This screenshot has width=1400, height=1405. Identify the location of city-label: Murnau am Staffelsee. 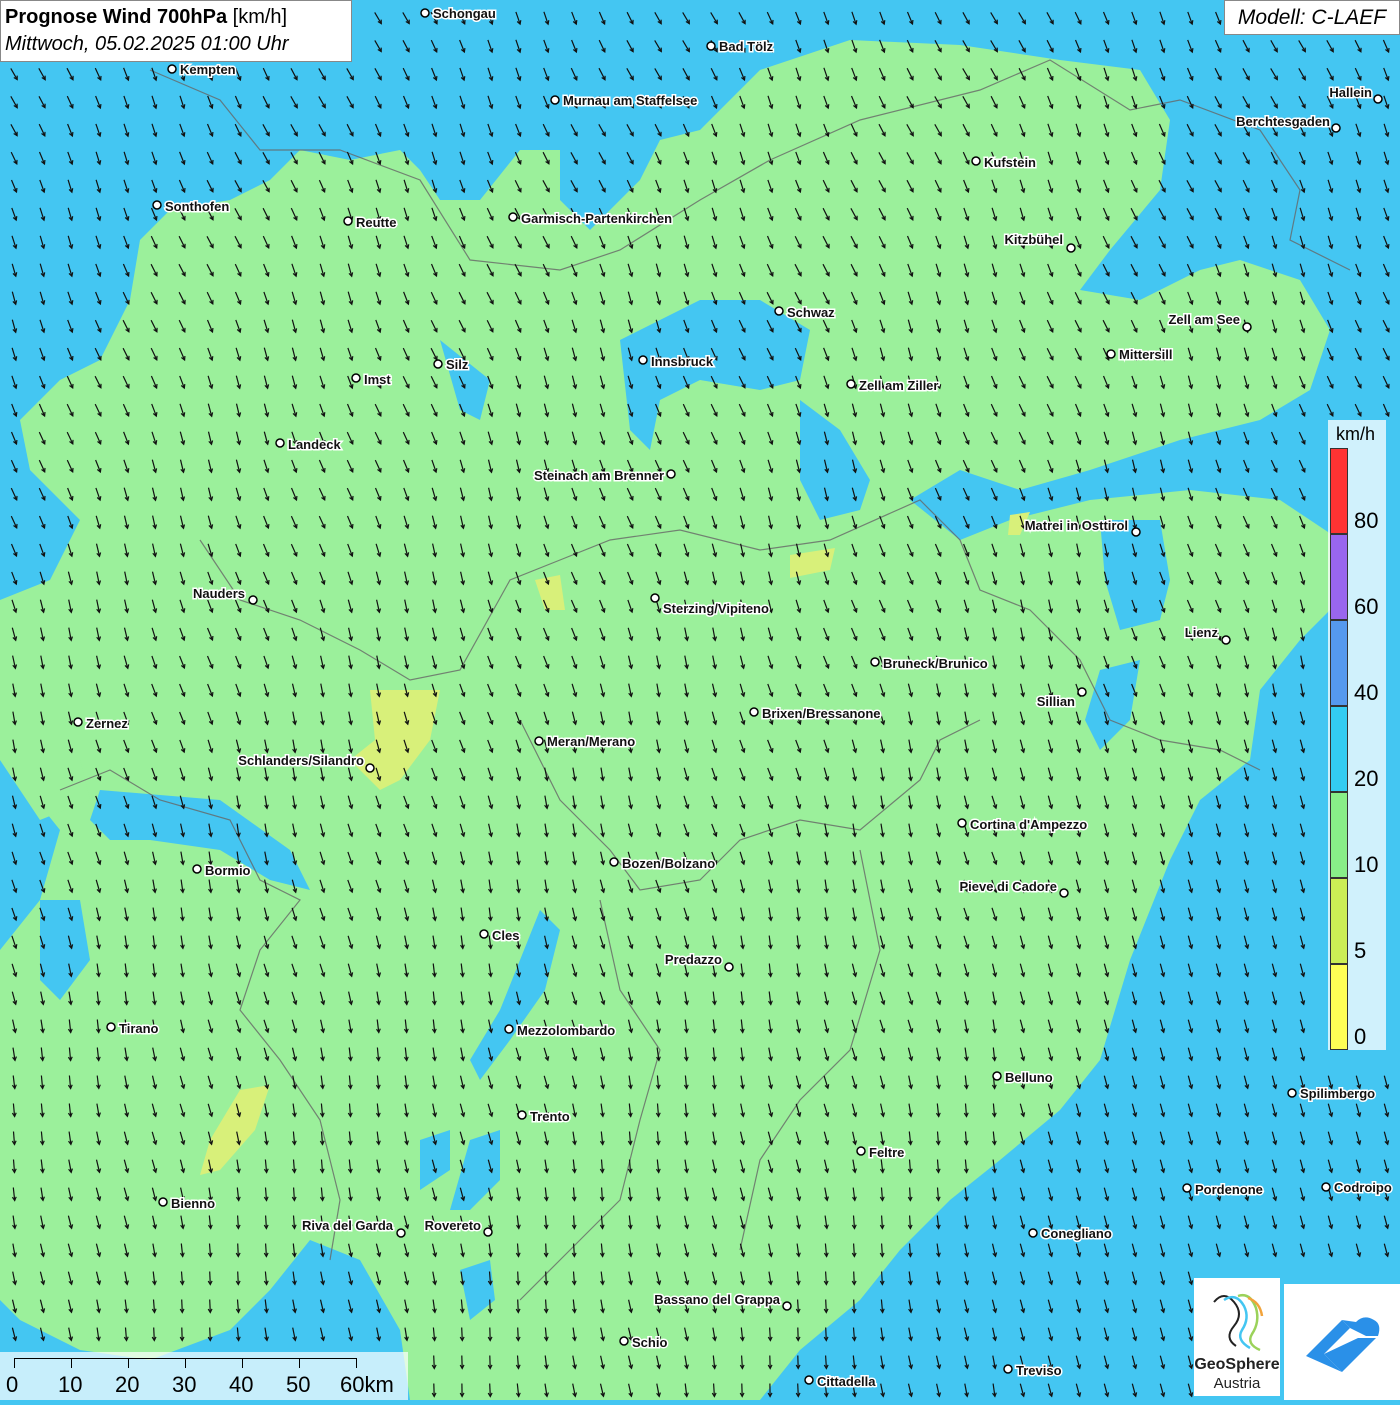
(630, 100).